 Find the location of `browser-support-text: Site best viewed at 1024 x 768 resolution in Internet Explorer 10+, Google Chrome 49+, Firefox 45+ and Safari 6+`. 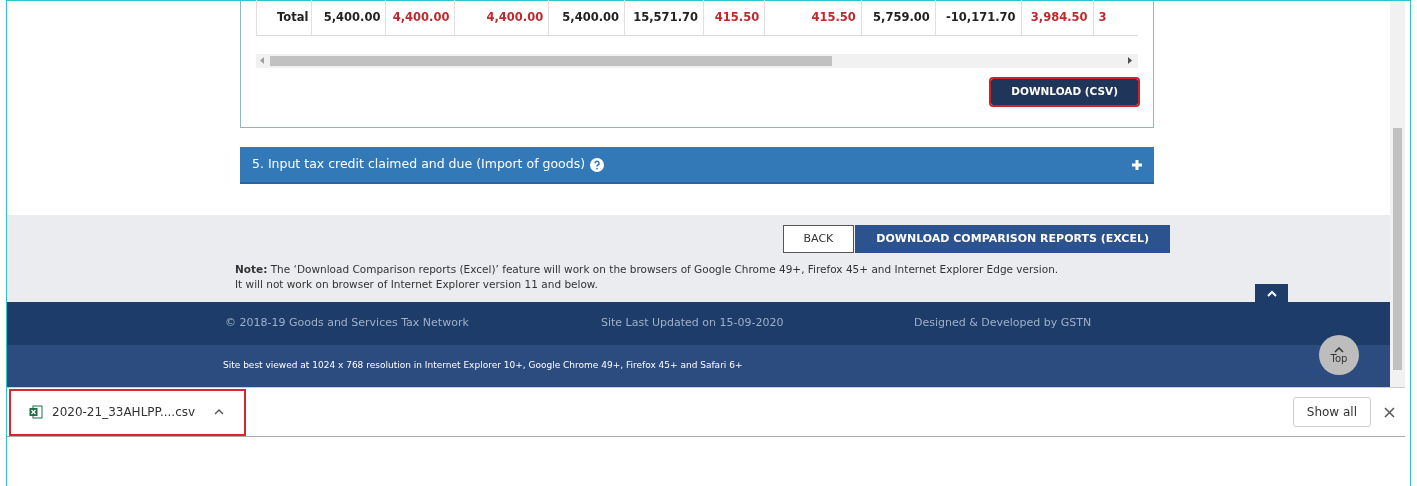

browser-support-text: Site best viewed at 1024 x 768 resolution in Internet Explorer 10+, Google Chrome 49+, Firefox 45+ and Safari 6+ is located at coordinates (483, 366).